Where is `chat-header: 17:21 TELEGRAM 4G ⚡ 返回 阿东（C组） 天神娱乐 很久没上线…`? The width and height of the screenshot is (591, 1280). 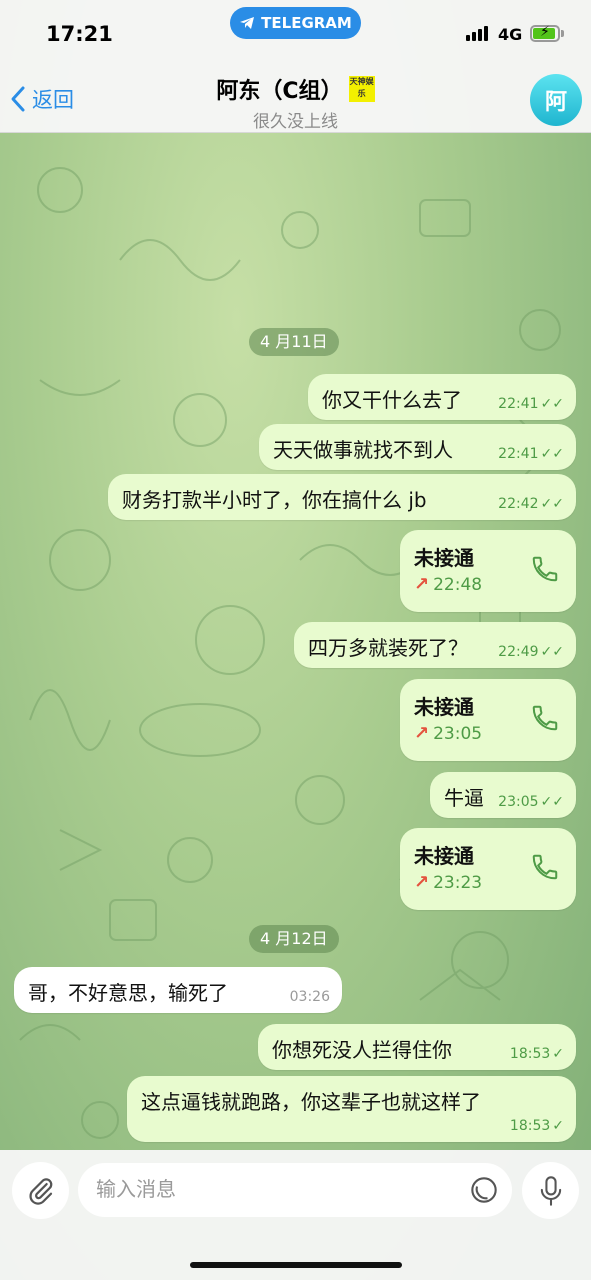 chat-header: 17:21 TELEGRAM 4G ⚡ 返回 阿东（C组） 天神娱乐 很久没上线… is located at coordinates (295, 66).